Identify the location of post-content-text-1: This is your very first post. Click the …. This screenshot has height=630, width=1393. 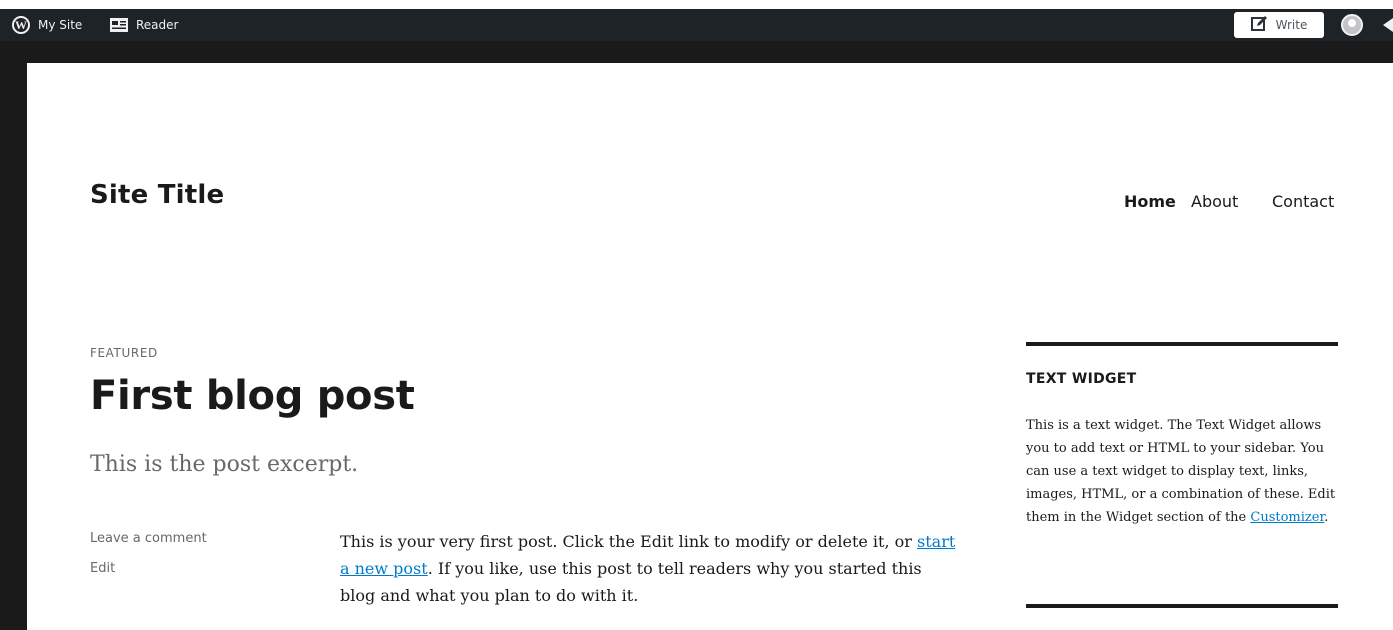
(629, 541).